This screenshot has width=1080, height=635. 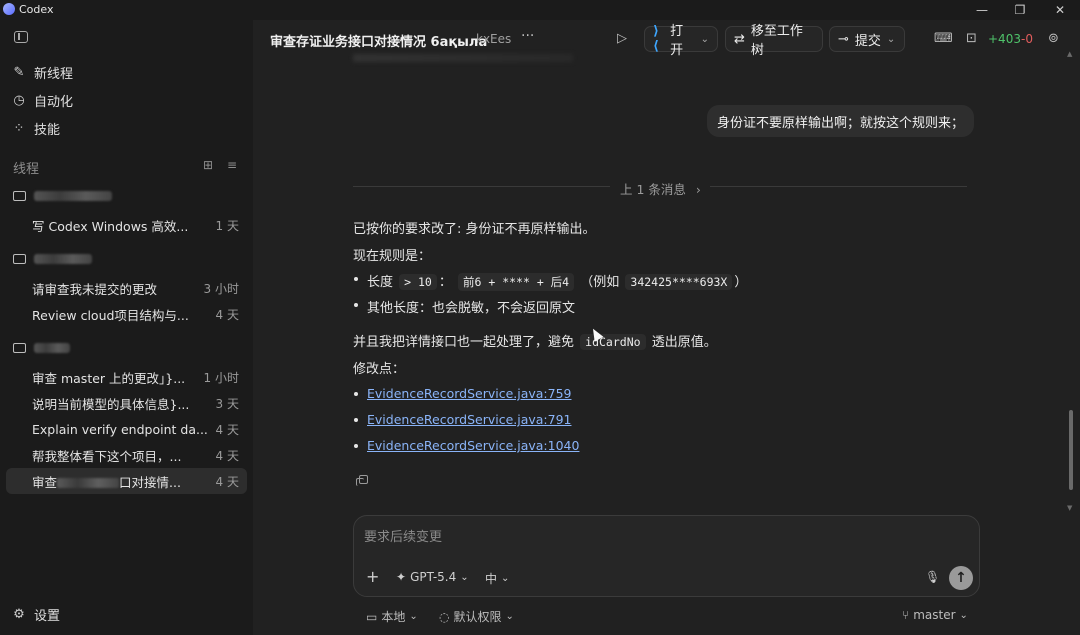 I want to click on chevron-right-icon: ›, so click(x=698, y=189).